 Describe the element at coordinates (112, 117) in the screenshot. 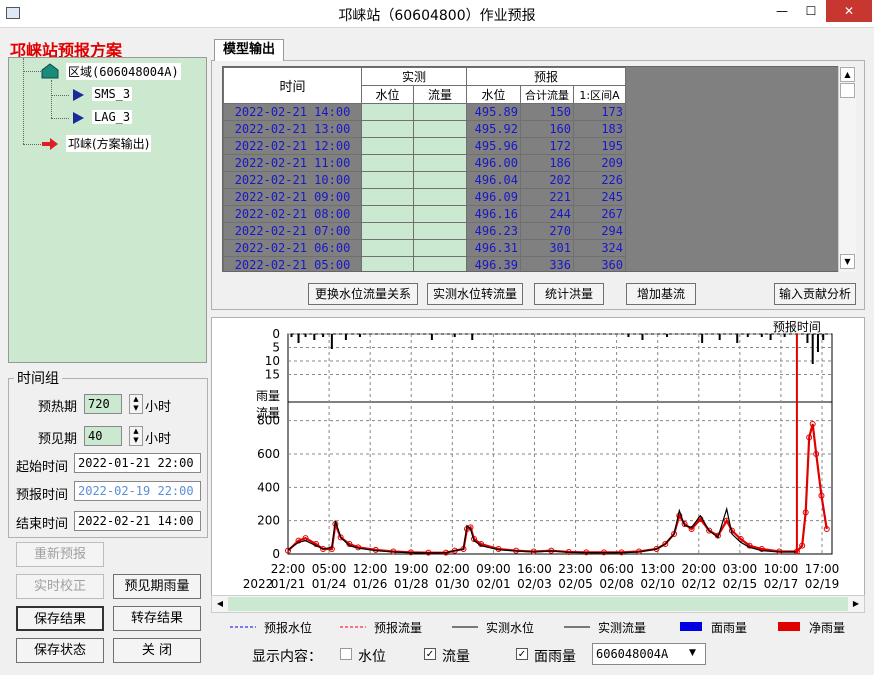

I see `tree-item-lag3: LAG_3` at that location.